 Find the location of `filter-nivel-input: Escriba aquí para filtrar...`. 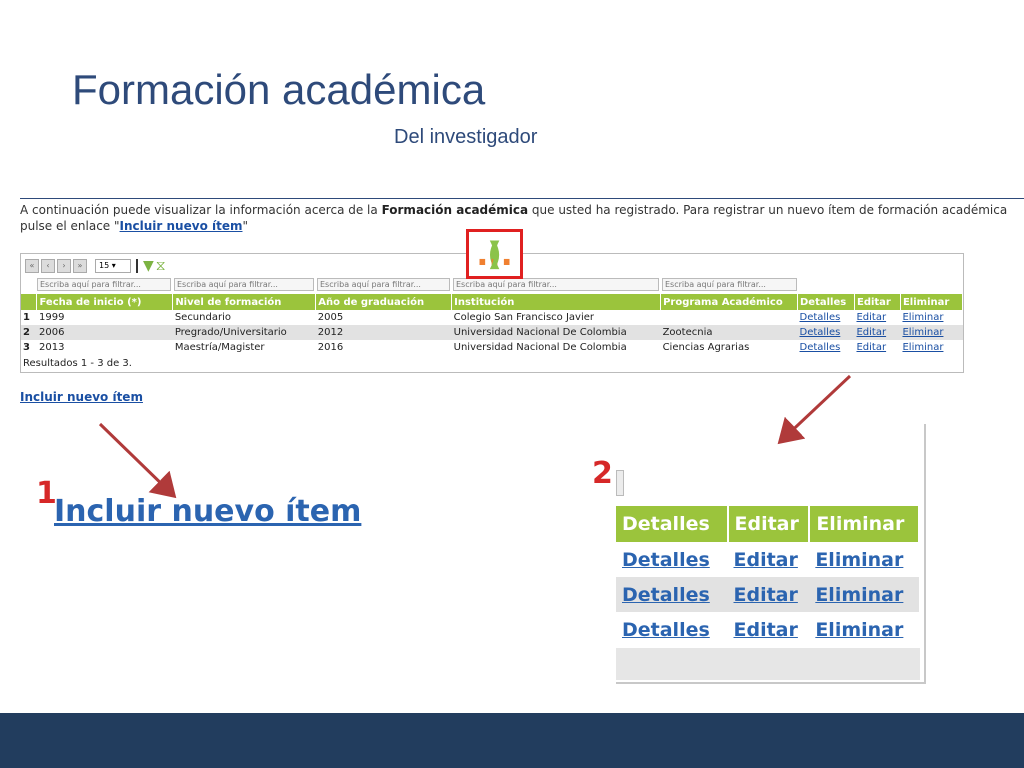

filter-nivel-input: Escriba aquí para filtrar... is located at coordinates (244, 284).